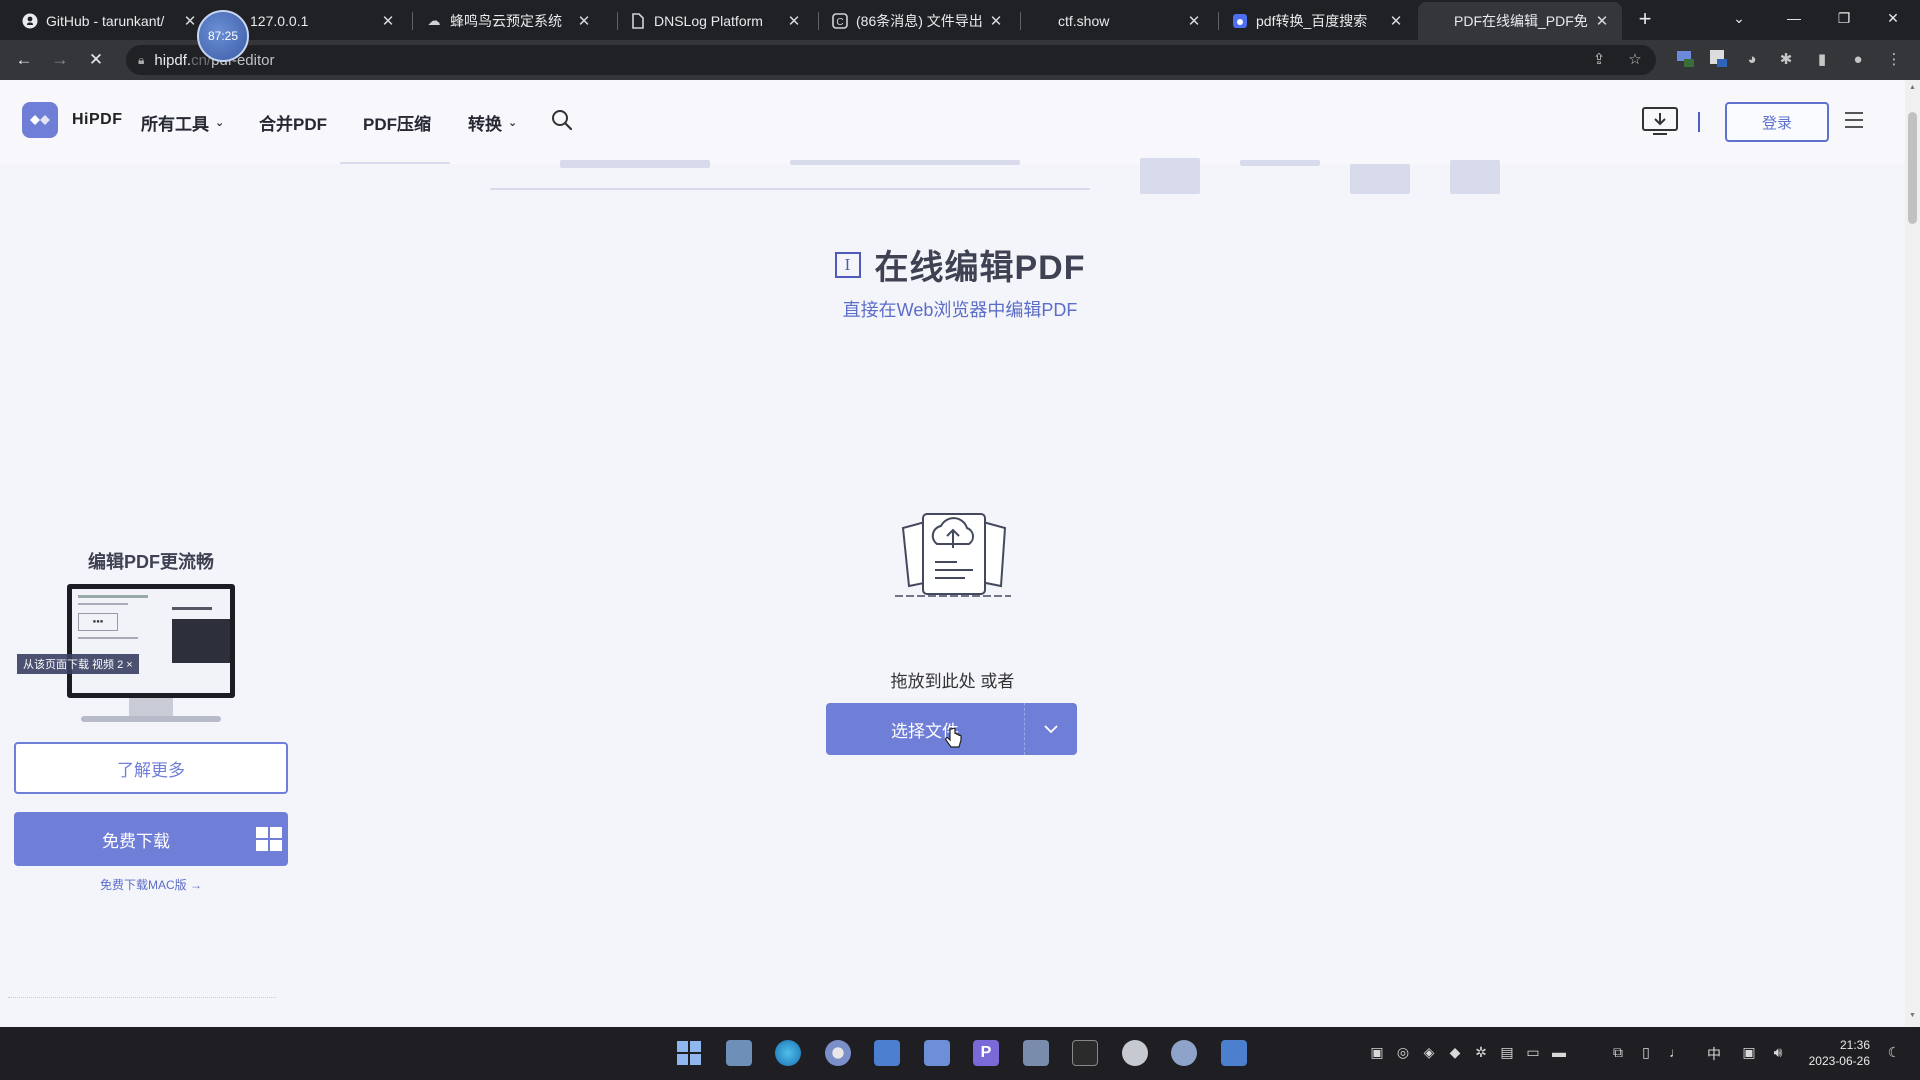  I want to click on csdn-icon: C, so click(840, 21).